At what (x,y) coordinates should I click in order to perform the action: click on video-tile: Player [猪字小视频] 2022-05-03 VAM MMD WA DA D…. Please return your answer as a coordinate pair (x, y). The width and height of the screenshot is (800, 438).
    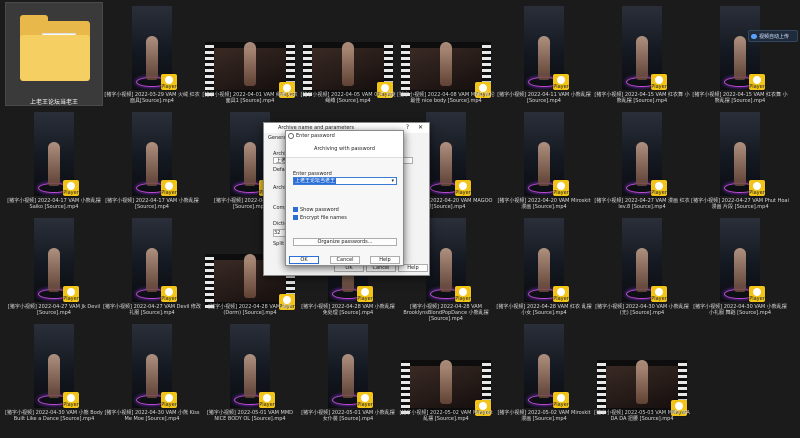
    Looking at the image, I should click on (642, 372).